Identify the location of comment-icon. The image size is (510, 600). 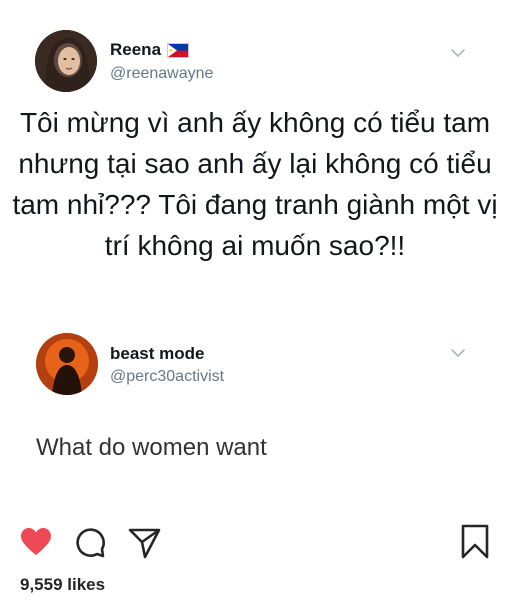
(90, 543).